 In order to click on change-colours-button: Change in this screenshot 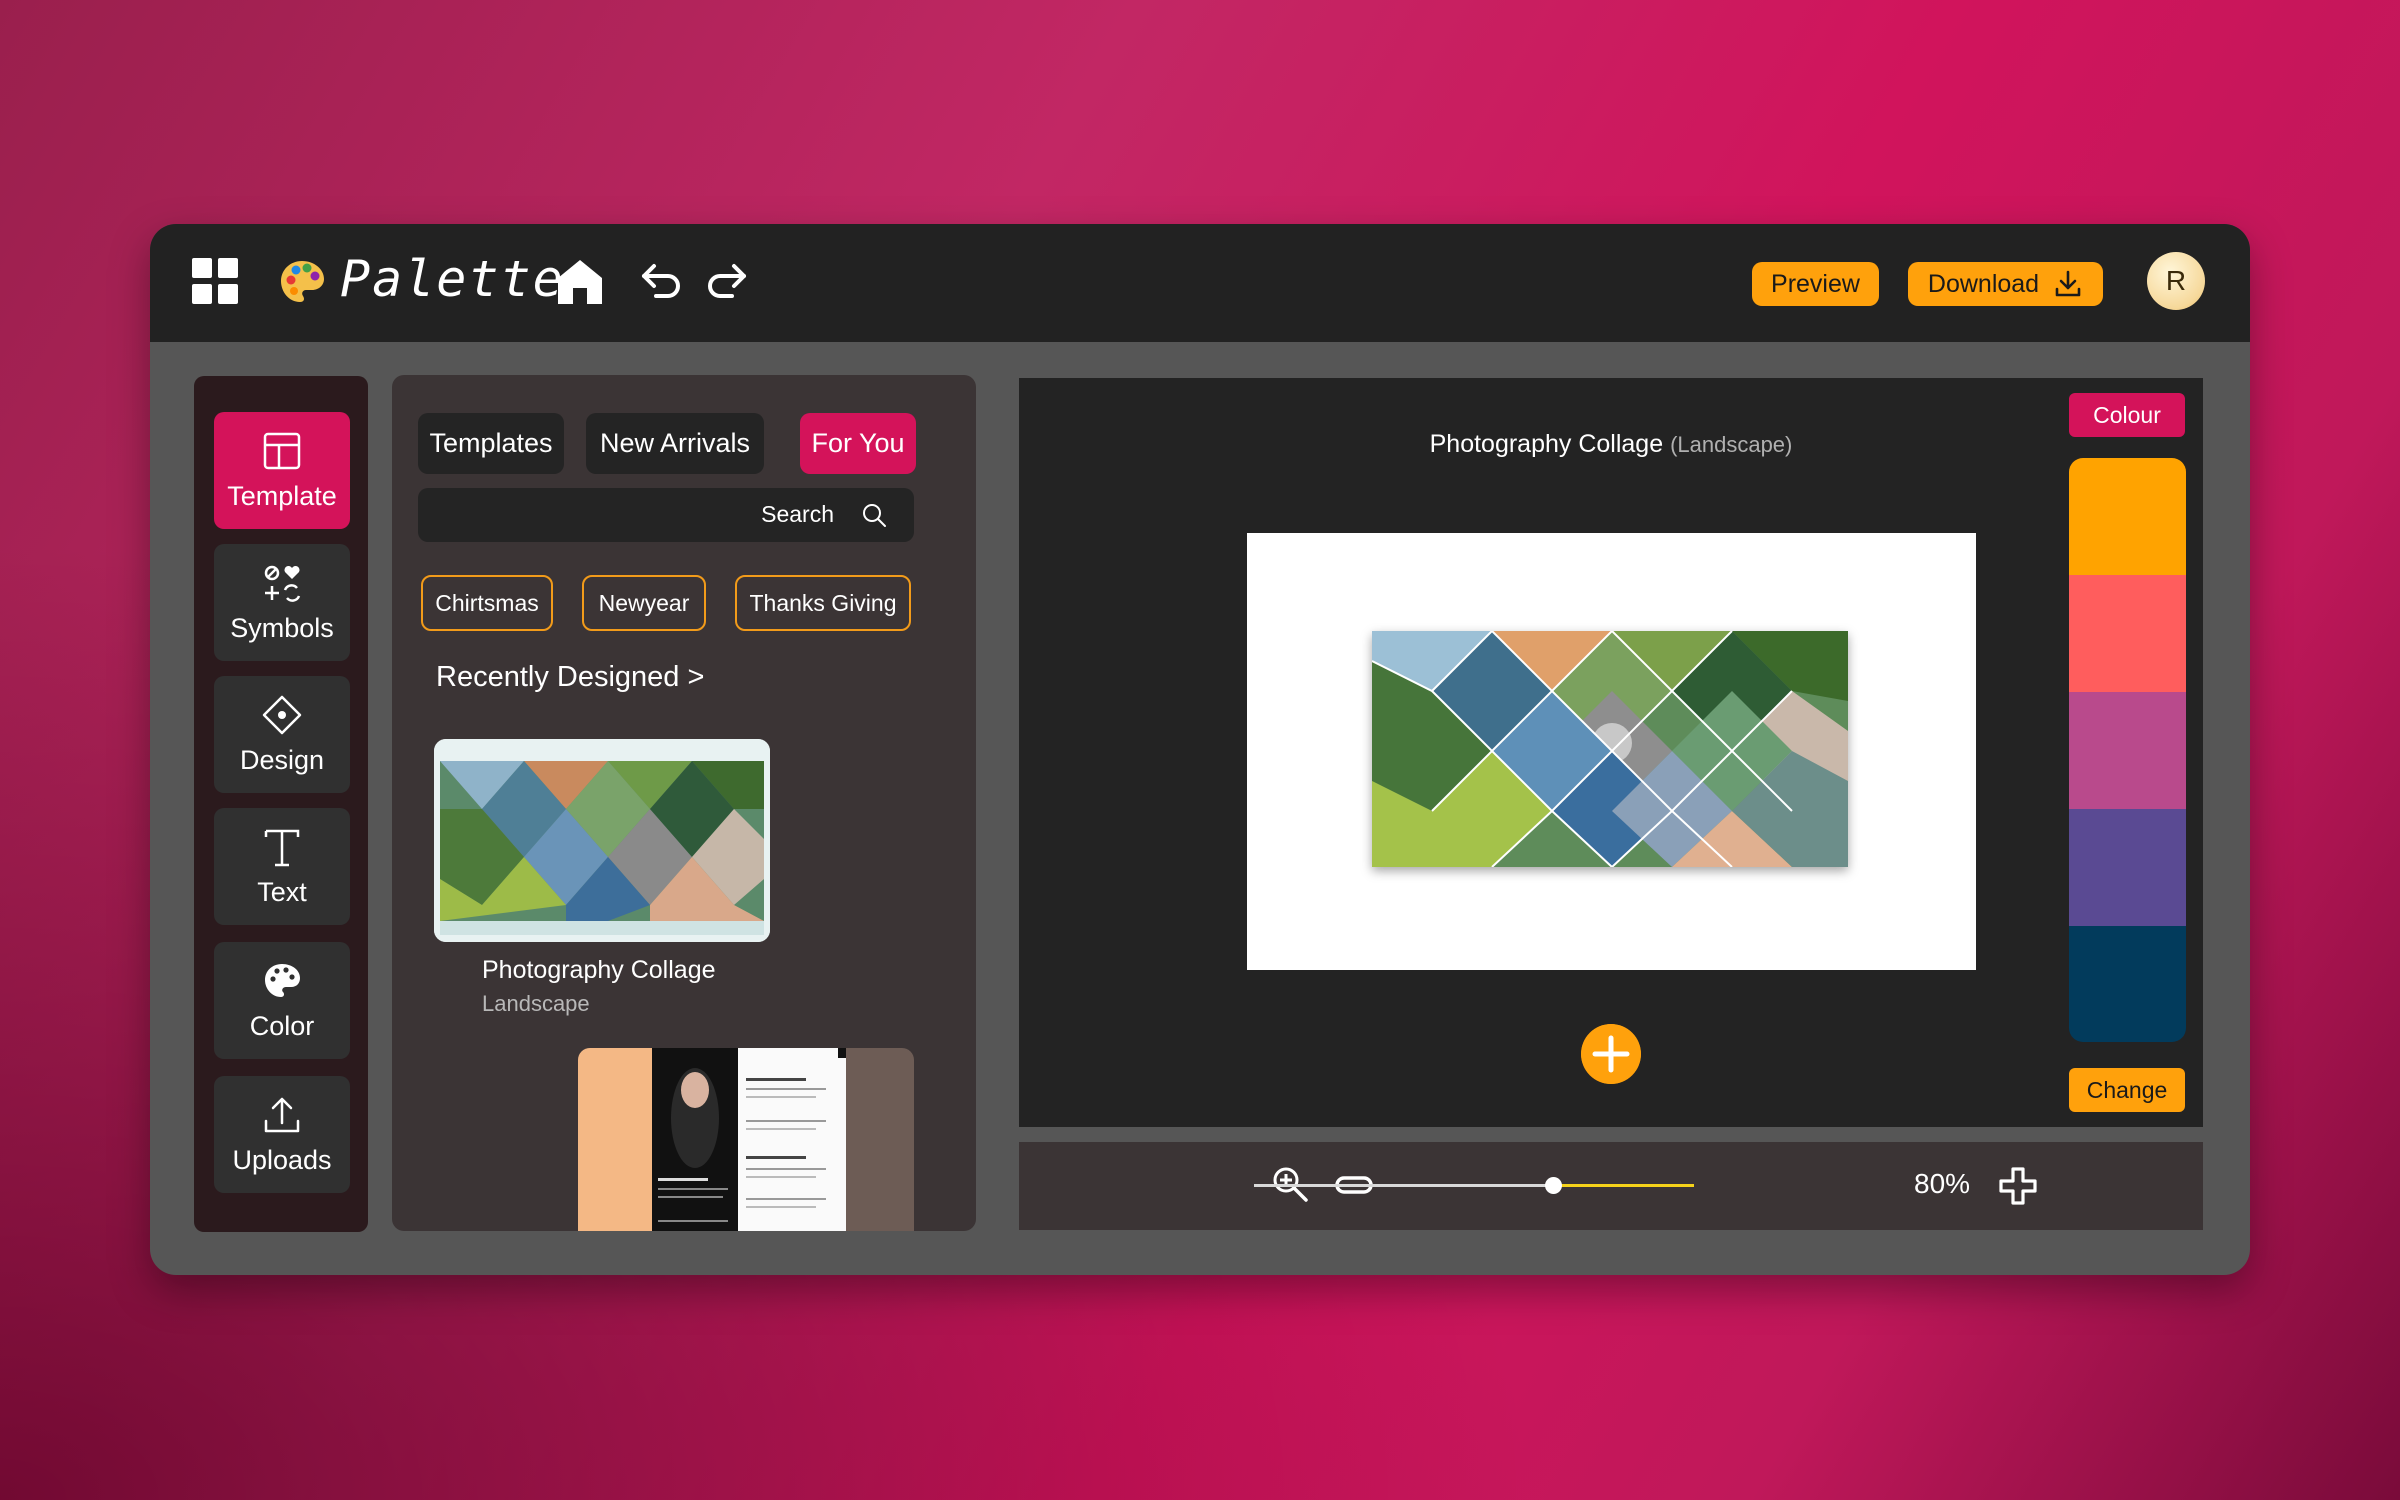, I will do `click(2127, 1090)`.